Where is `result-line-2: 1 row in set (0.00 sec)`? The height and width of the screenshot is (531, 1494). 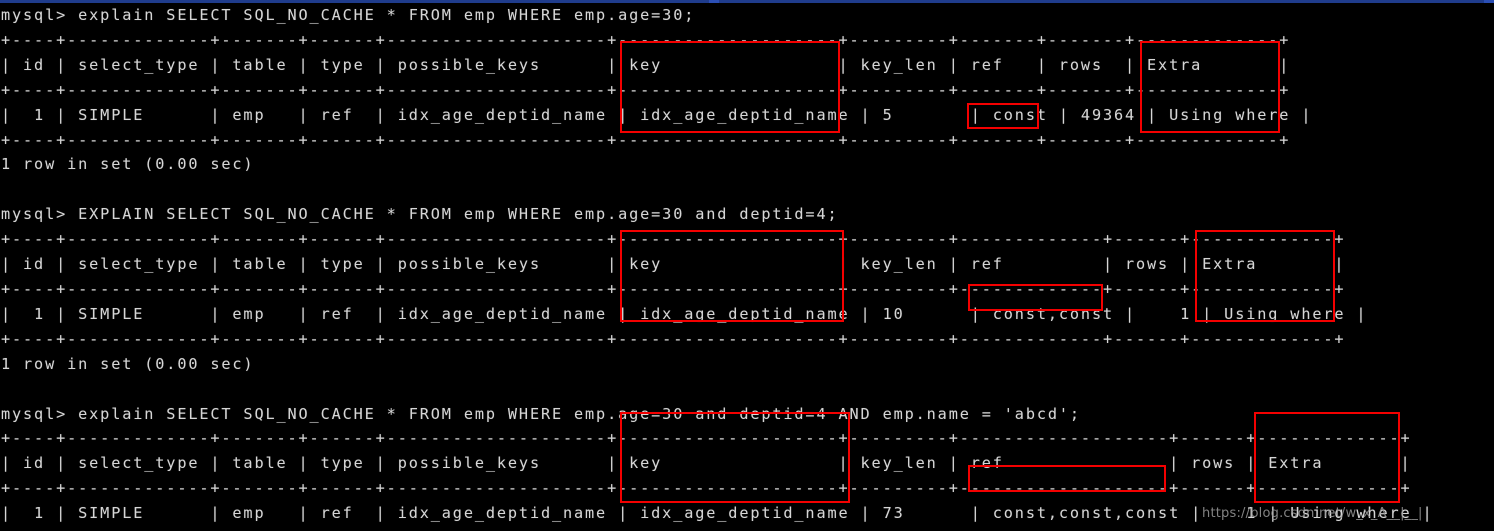
result-line-2: 1 row in set (0.00 sec) is located at coordinates (128, 363).